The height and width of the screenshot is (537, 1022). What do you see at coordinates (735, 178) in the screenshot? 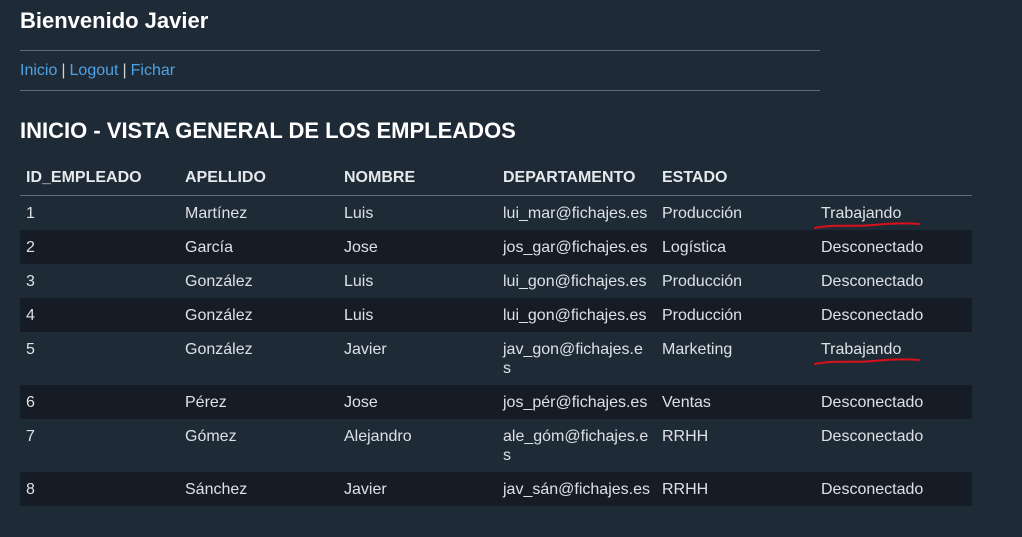
I see `column-header-estado: ESTADO` at bounding box center [735, 178].